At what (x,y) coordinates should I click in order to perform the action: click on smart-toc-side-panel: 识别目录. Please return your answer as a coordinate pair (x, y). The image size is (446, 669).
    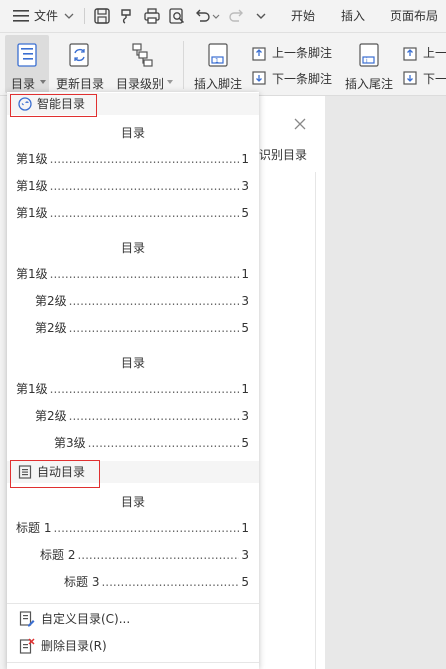
    Looking at the image, I should click on (292, 382).